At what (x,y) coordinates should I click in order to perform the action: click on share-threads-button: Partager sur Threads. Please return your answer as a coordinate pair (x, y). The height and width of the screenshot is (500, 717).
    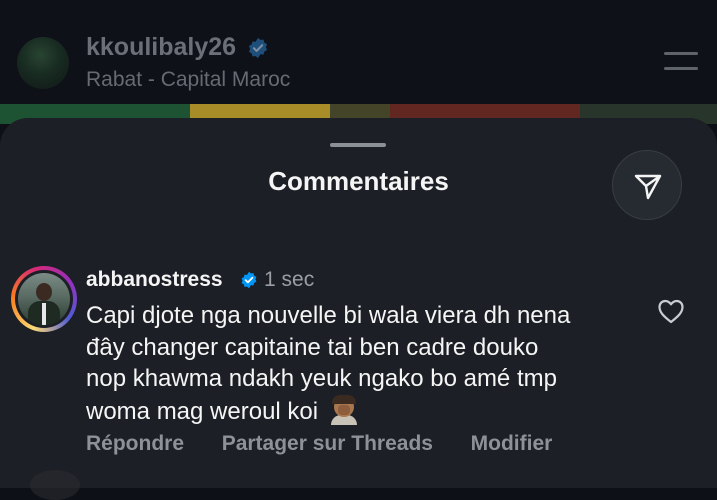
    Looking at the image, I should click on (327, 444).